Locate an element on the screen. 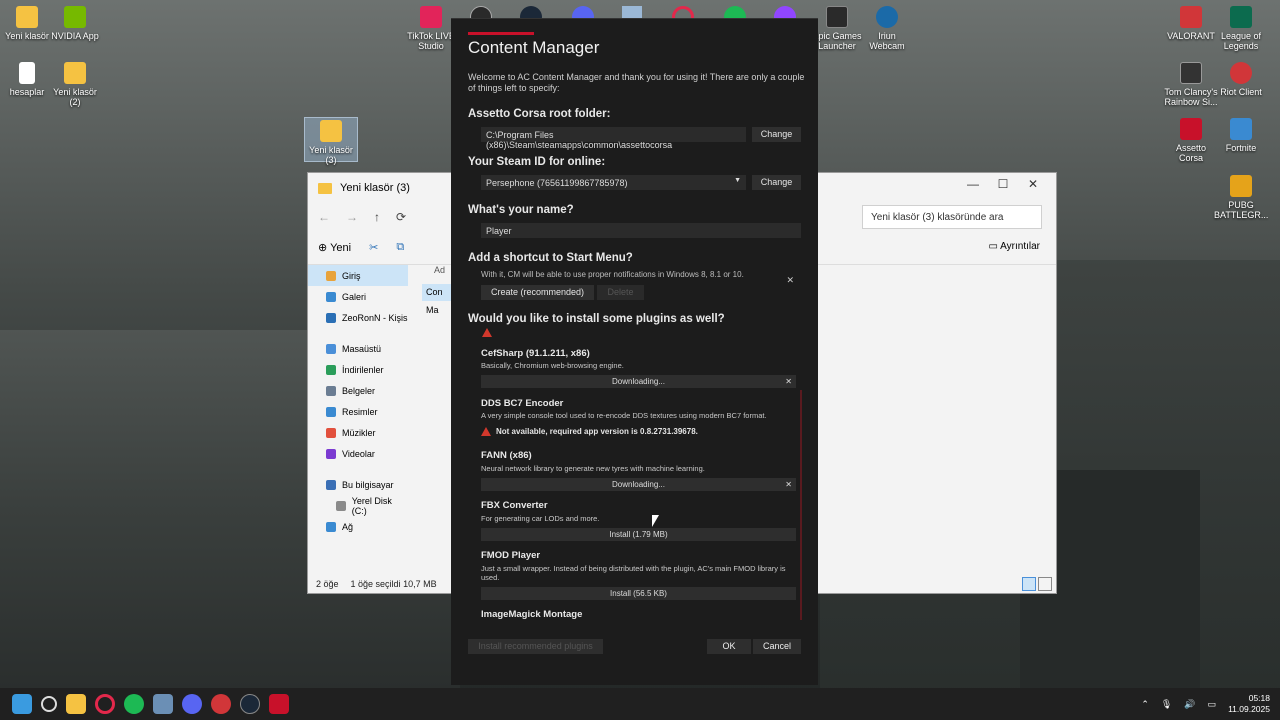 The height and width of the screenshot is (720, 1280). explorer-statusbar: 2 öğe 1 öğe seçildi 10,7 MB is located at coordinates (376, 584).